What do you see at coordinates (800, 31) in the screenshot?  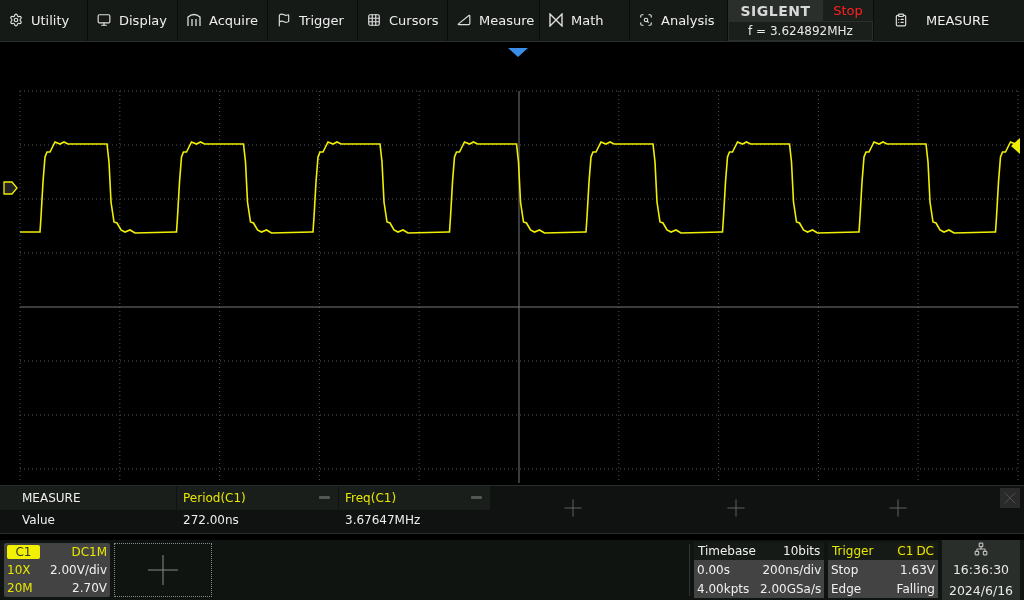 I see `frequency-readout: f = 3.624892MHz` at bounding box center [800, 31].